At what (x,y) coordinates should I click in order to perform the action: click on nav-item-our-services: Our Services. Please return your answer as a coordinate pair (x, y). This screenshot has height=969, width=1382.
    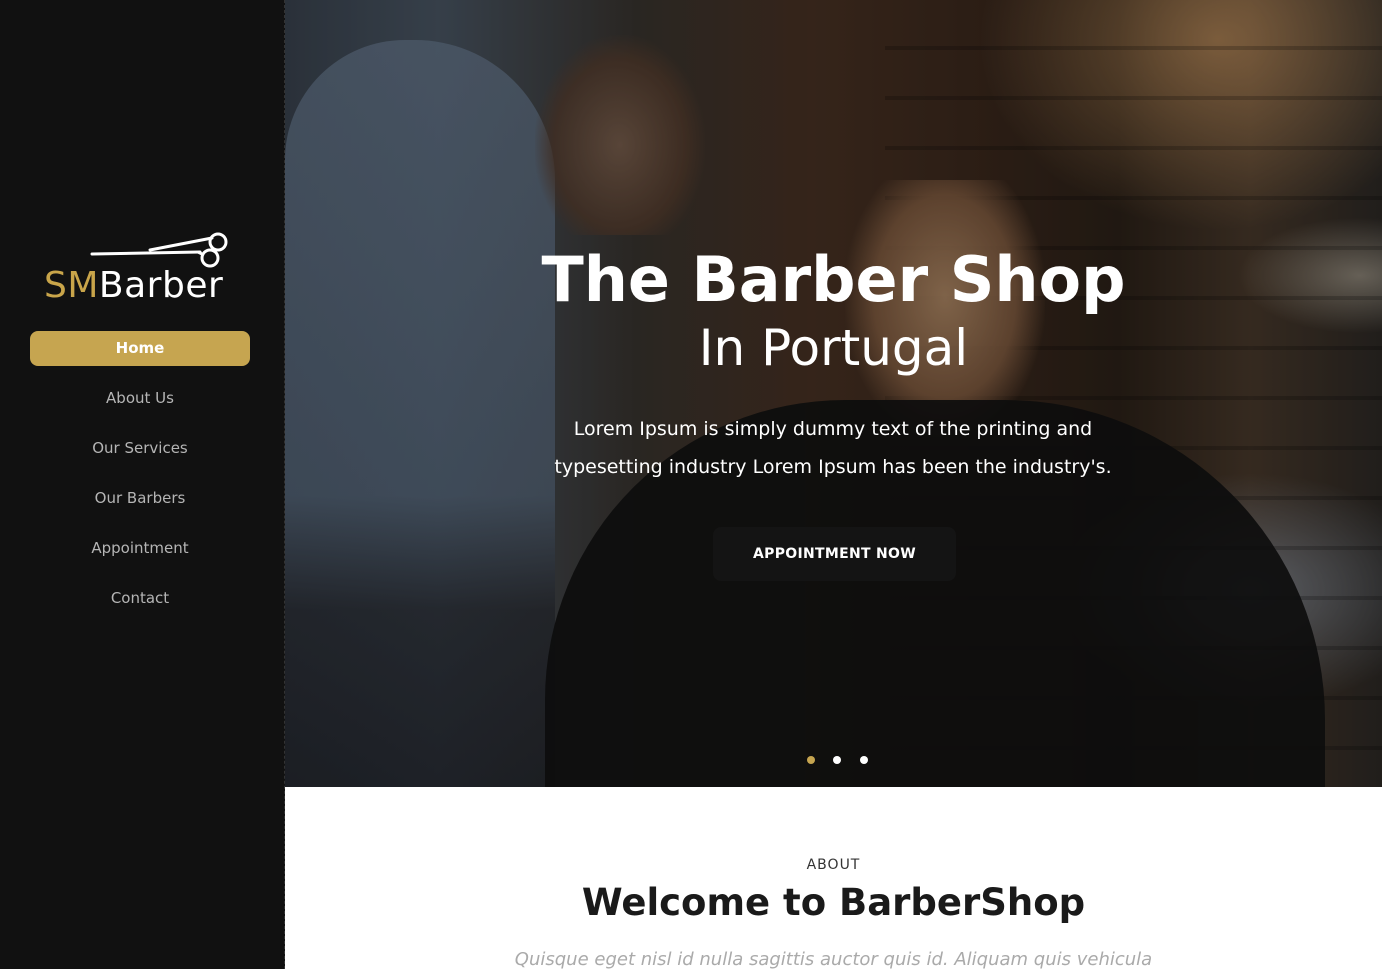
    Looking at the image, I should click on (140, 448).